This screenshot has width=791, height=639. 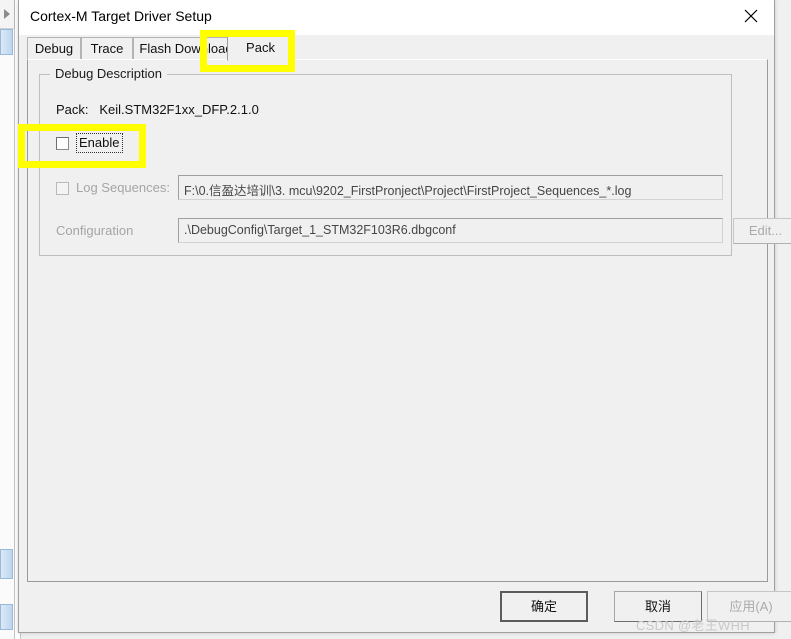 I want to click on tab-debug: Debug, so click(x=54, y=48).